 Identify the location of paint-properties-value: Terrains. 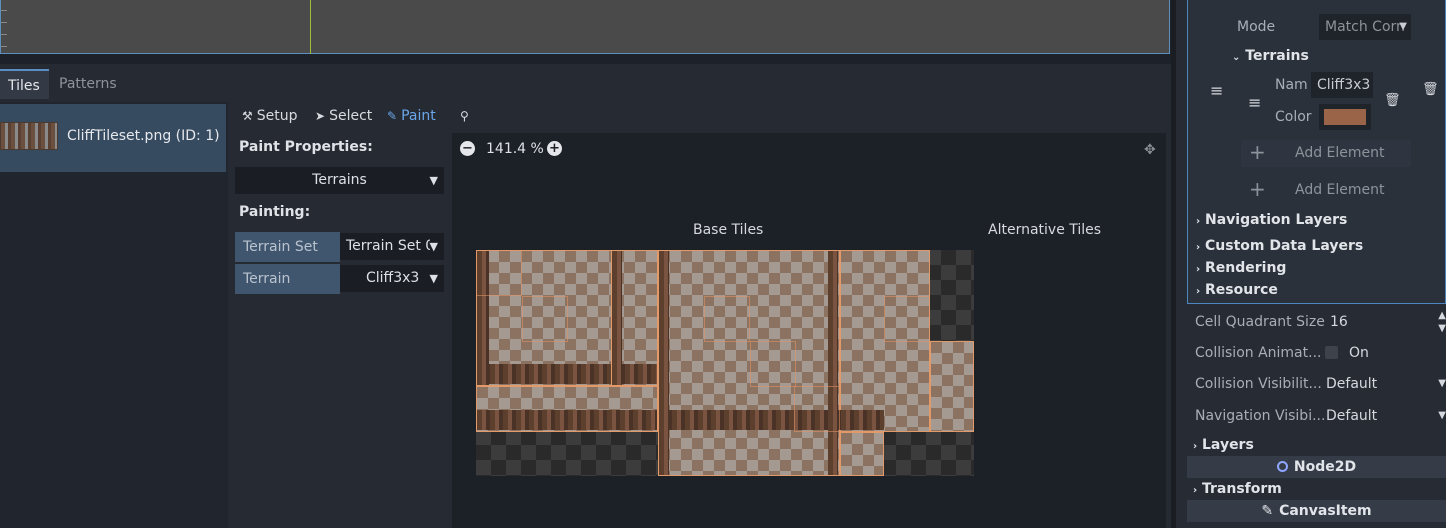
(339, 180).